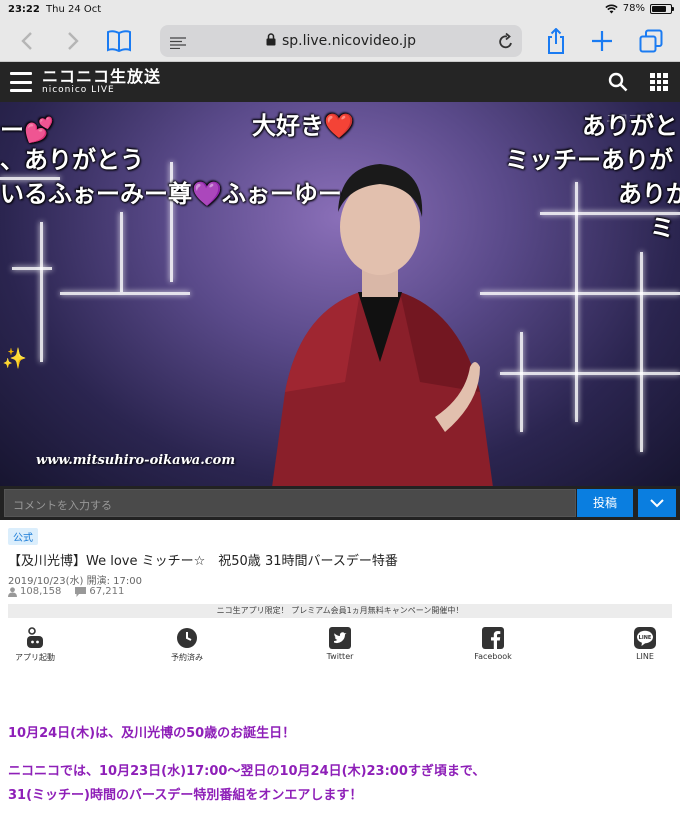  What do you see at coordinates (340, 82) in the screenshot?
I see `site-header: ニコニコ生放送 niconico LIVE` at bounding box center [340, 82].